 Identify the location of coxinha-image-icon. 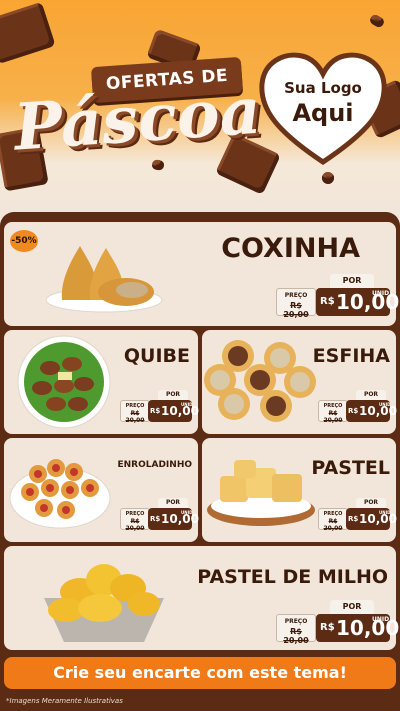
(104, 279).